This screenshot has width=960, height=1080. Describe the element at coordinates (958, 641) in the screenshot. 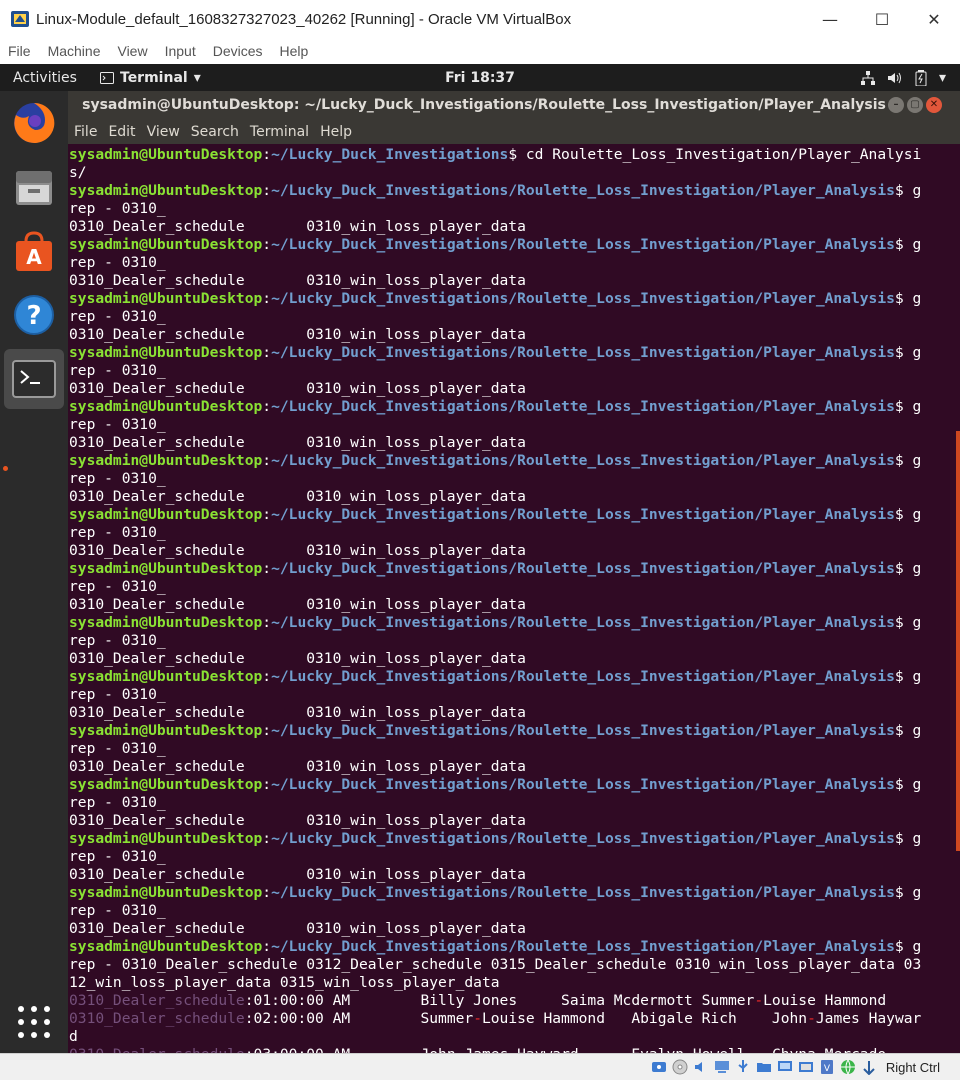

I see `terminal-scrollbar` at that location.